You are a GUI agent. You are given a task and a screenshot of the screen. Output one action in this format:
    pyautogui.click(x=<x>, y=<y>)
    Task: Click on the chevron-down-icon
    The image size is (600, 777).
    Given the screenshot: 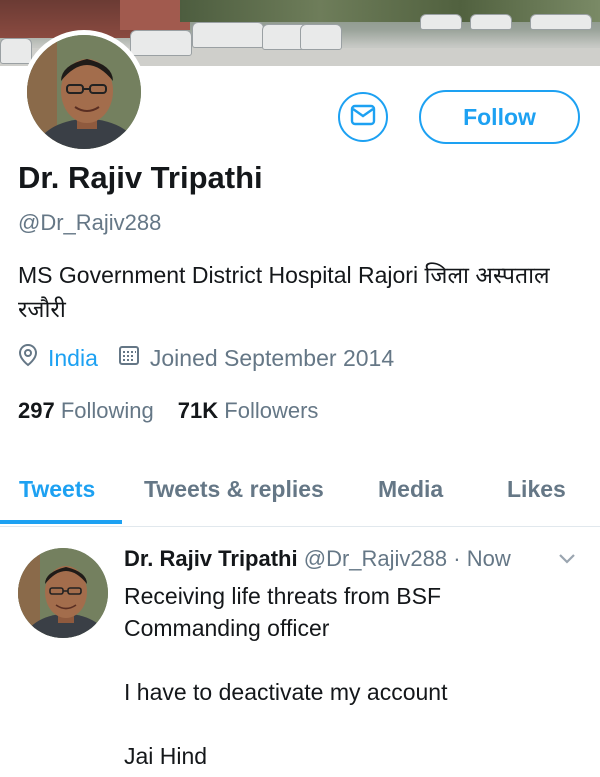 What is the action you would take?
    pyautogui.click(x=567, y=561)
    